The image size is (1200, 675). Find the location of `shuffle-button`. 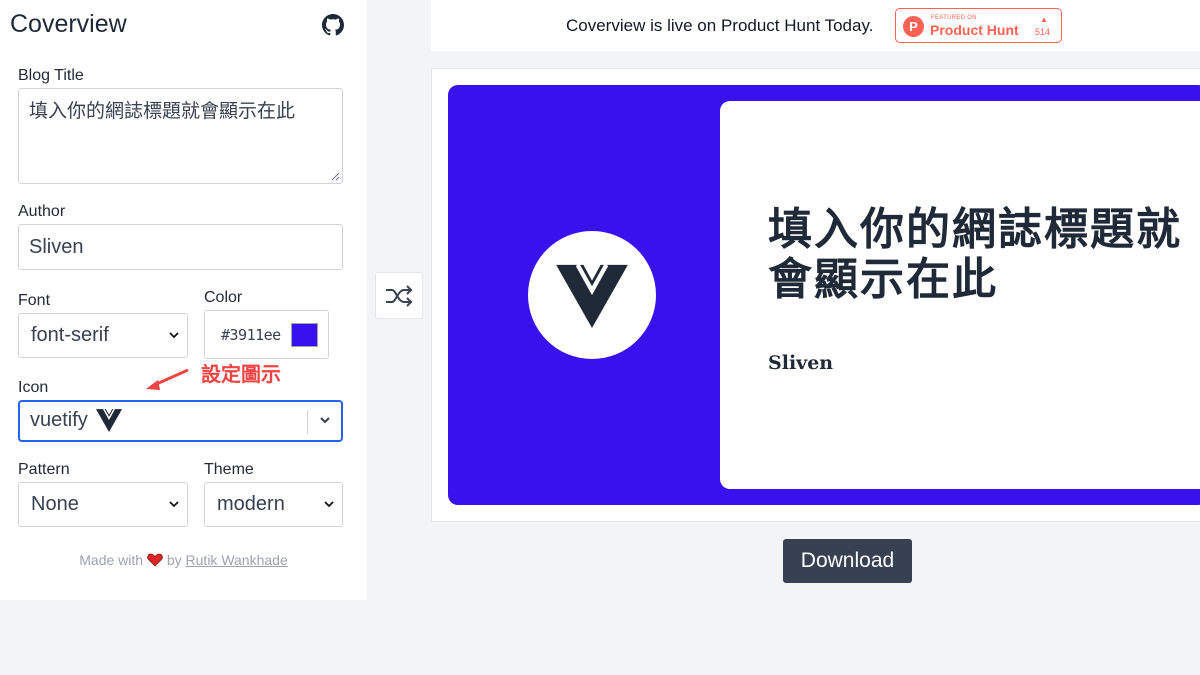

shuffle-button is located at coordinates (399, 295).